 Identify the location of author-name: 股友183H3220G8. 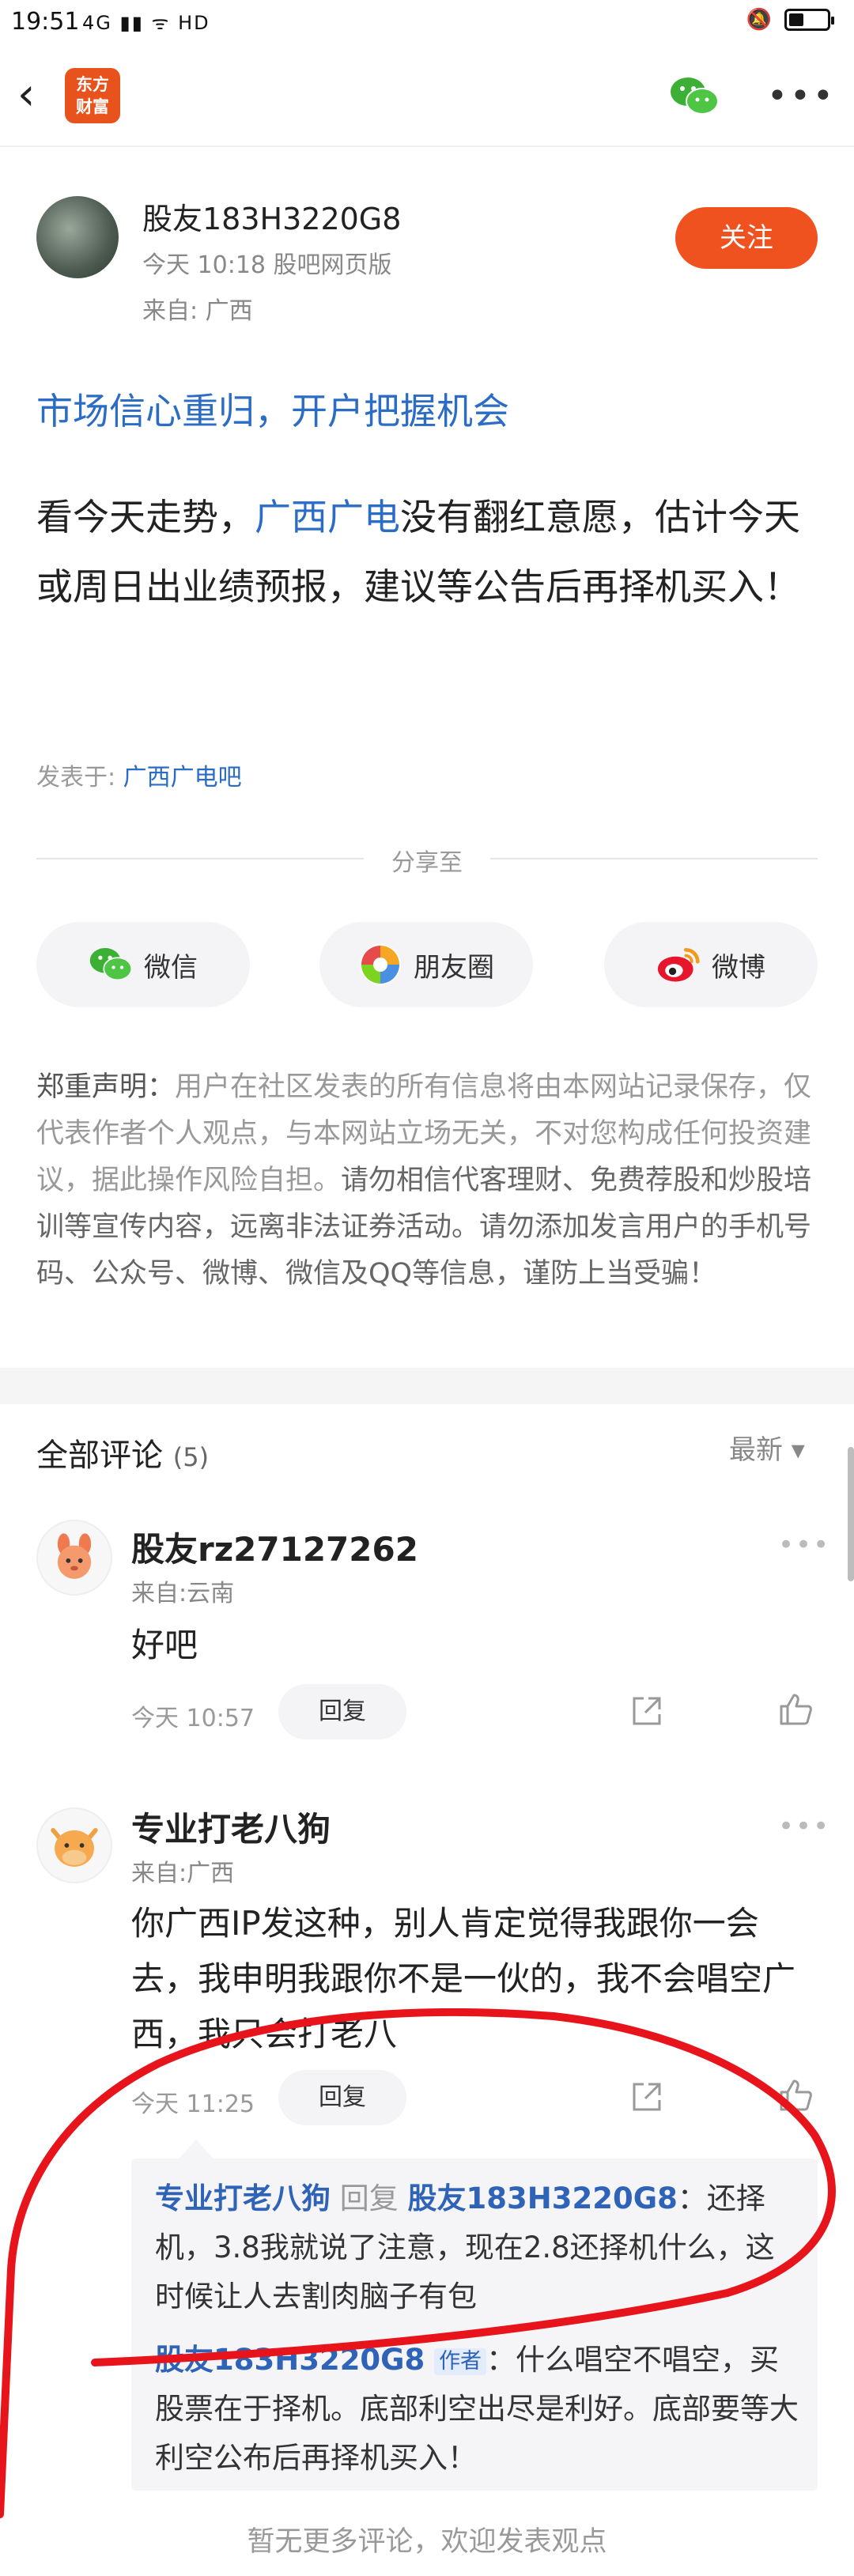
(271, 216).